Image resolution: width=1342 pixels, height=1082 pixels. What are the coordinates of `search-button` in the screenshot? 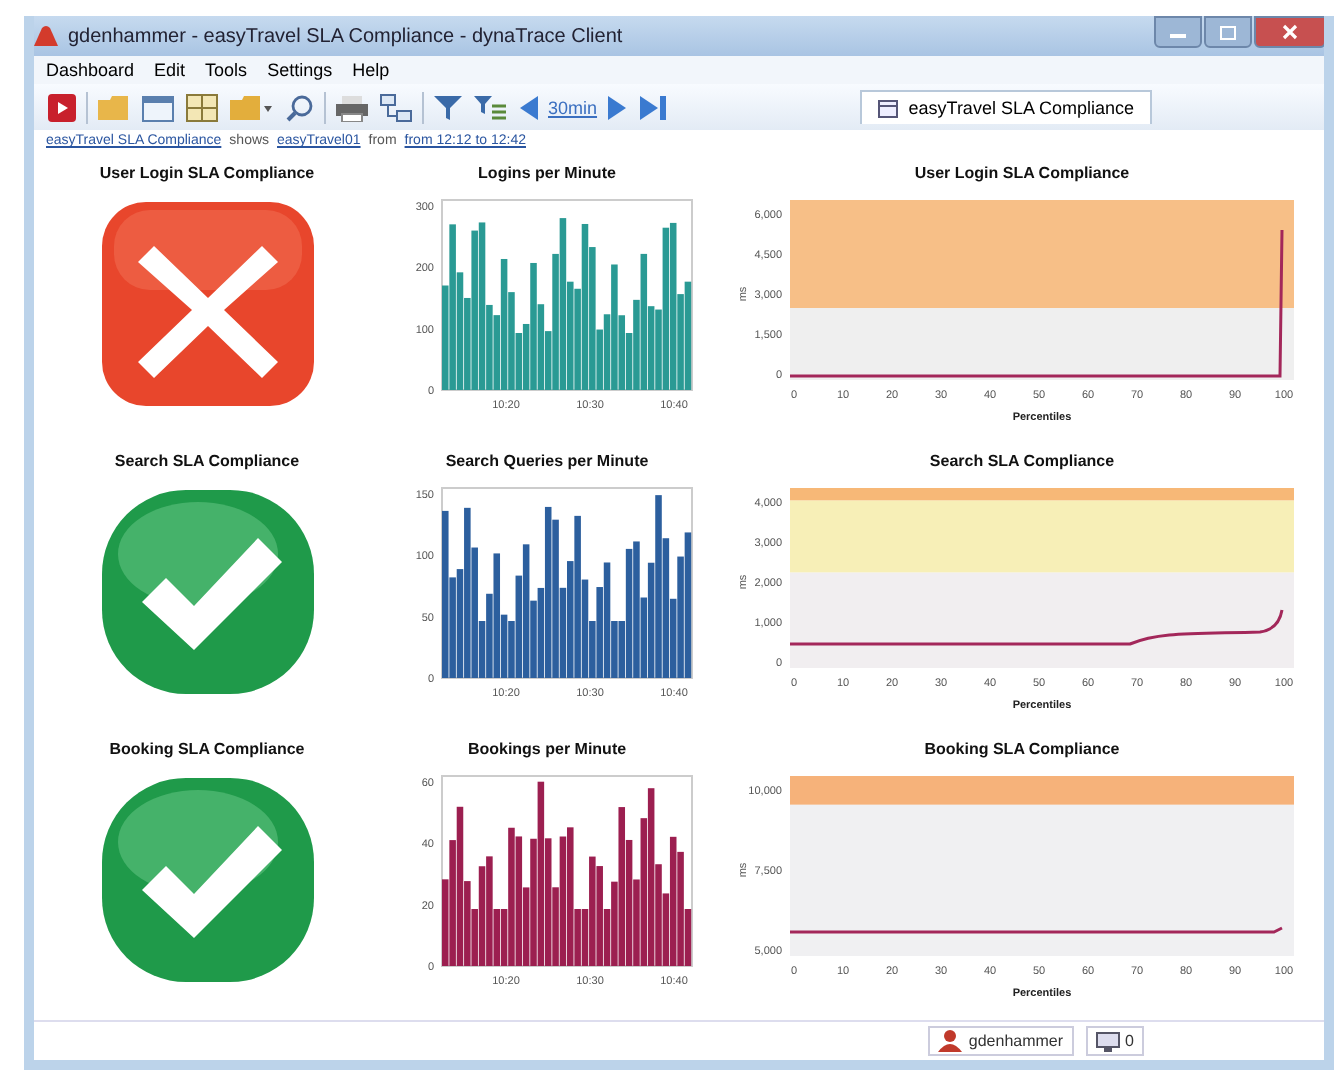 It's located at (300, 107).